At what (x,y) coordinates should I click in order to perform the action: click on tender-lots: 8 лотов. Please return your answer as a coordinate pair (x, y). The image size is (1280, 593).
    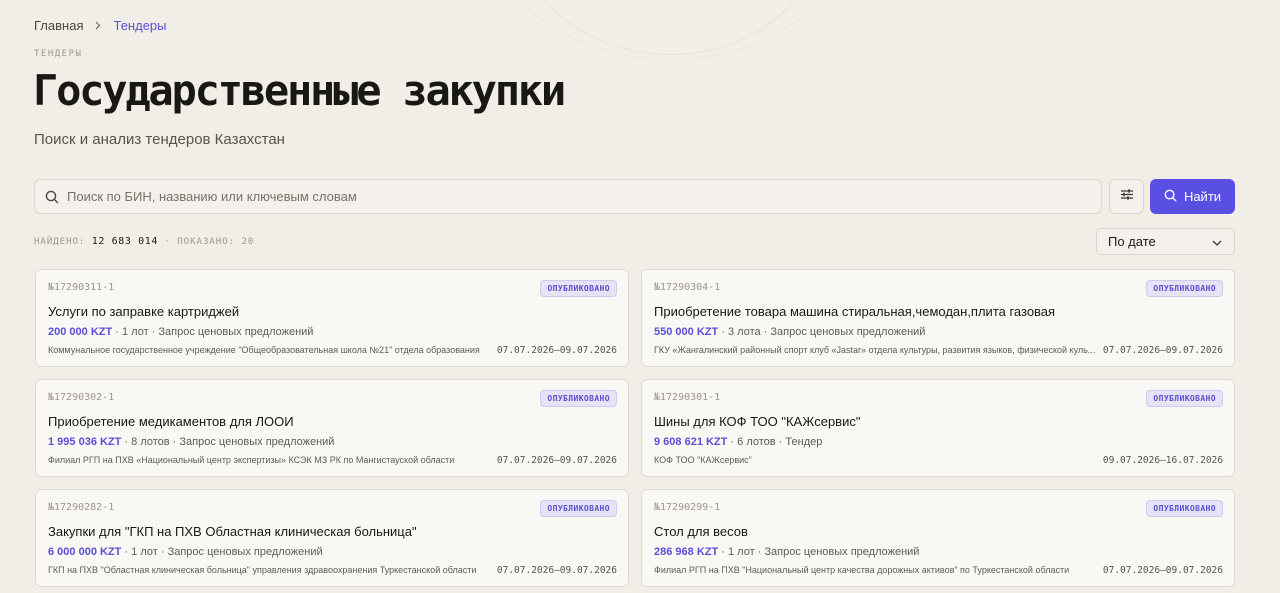
    Looking at the image, I should click on (150, 442).